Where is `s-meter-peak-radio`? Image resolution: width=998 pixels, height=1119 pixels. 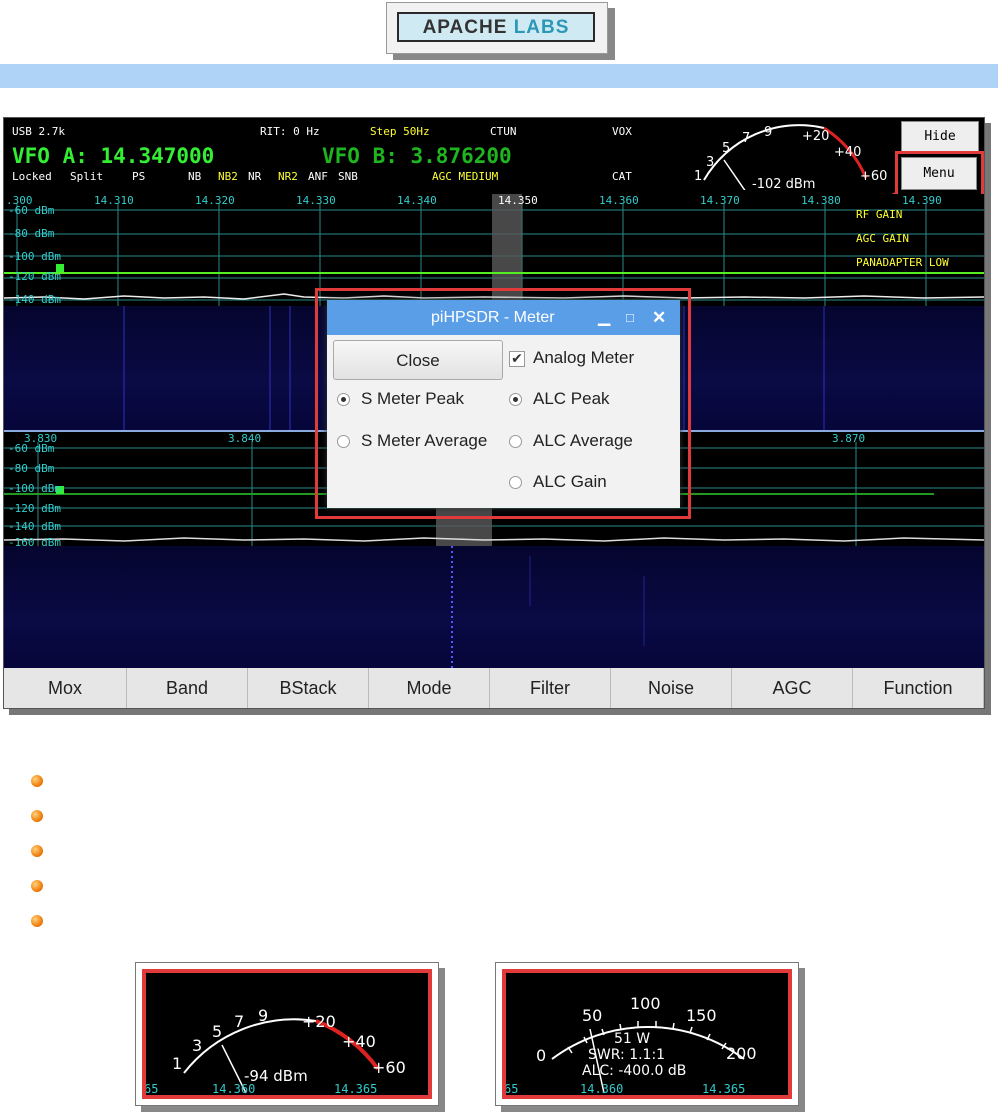
s-meter-peak-radio is located at coordinates (343, 399).